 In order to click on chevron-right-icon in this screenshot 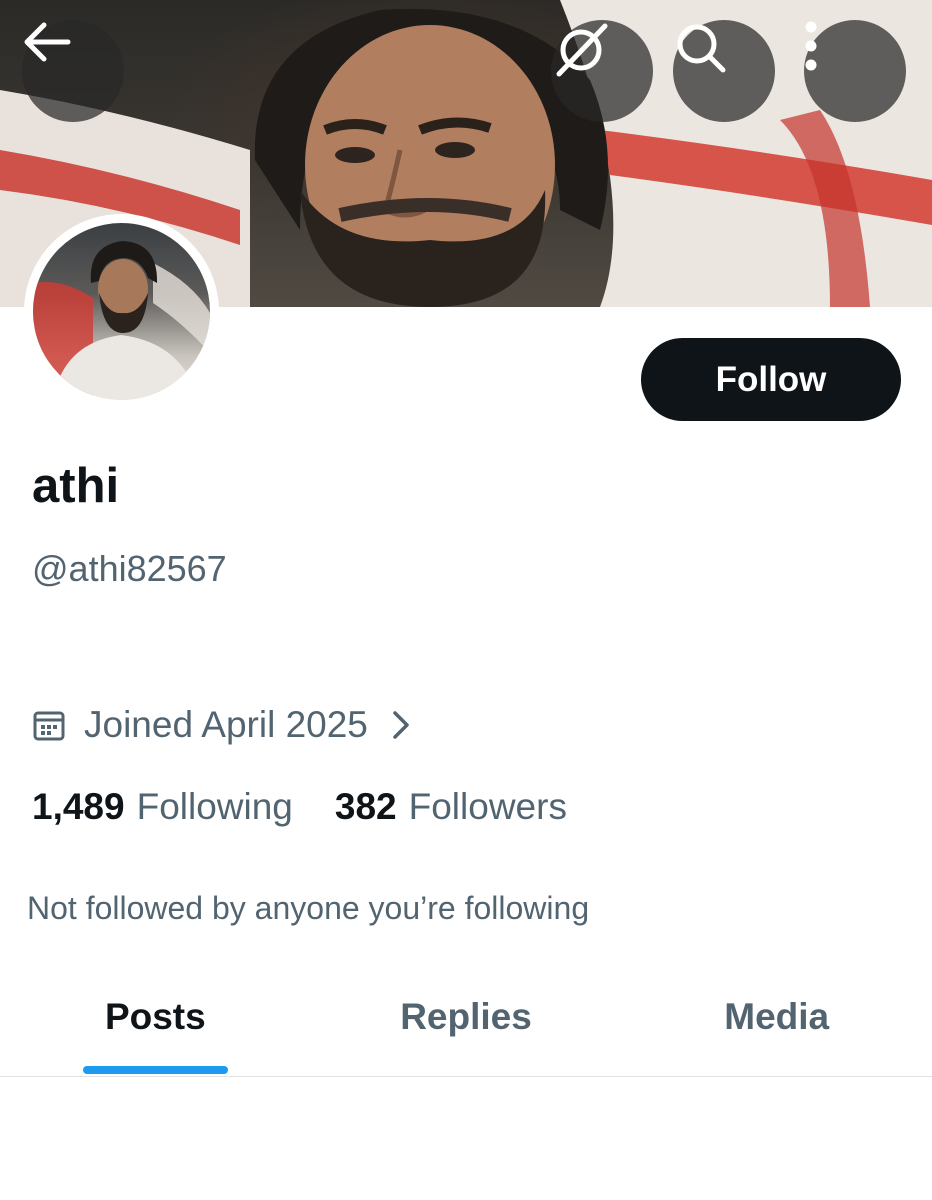, I will do `click(401, 725)`.